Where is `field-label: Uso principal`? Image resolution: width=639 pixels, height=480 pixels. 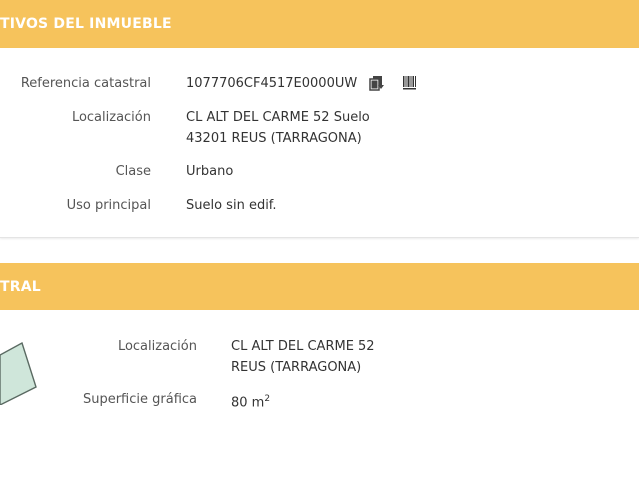 field-label: Uso principal is located at coordinates (108, 205).